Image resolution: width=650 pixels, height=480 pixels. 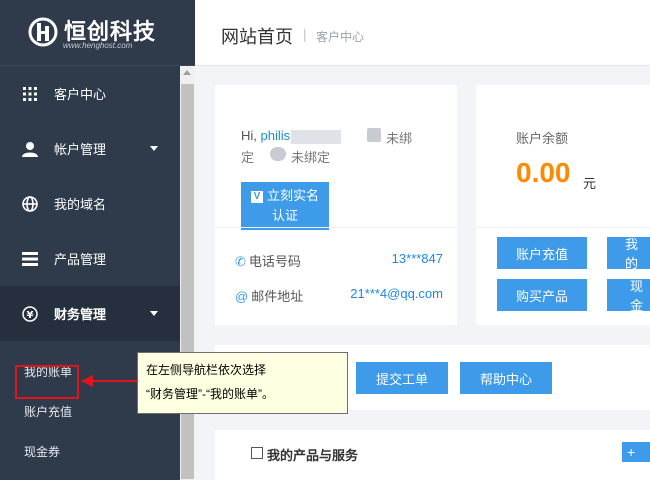 I want to click on email-label: 邮件地址, so click(x=277, y=296).